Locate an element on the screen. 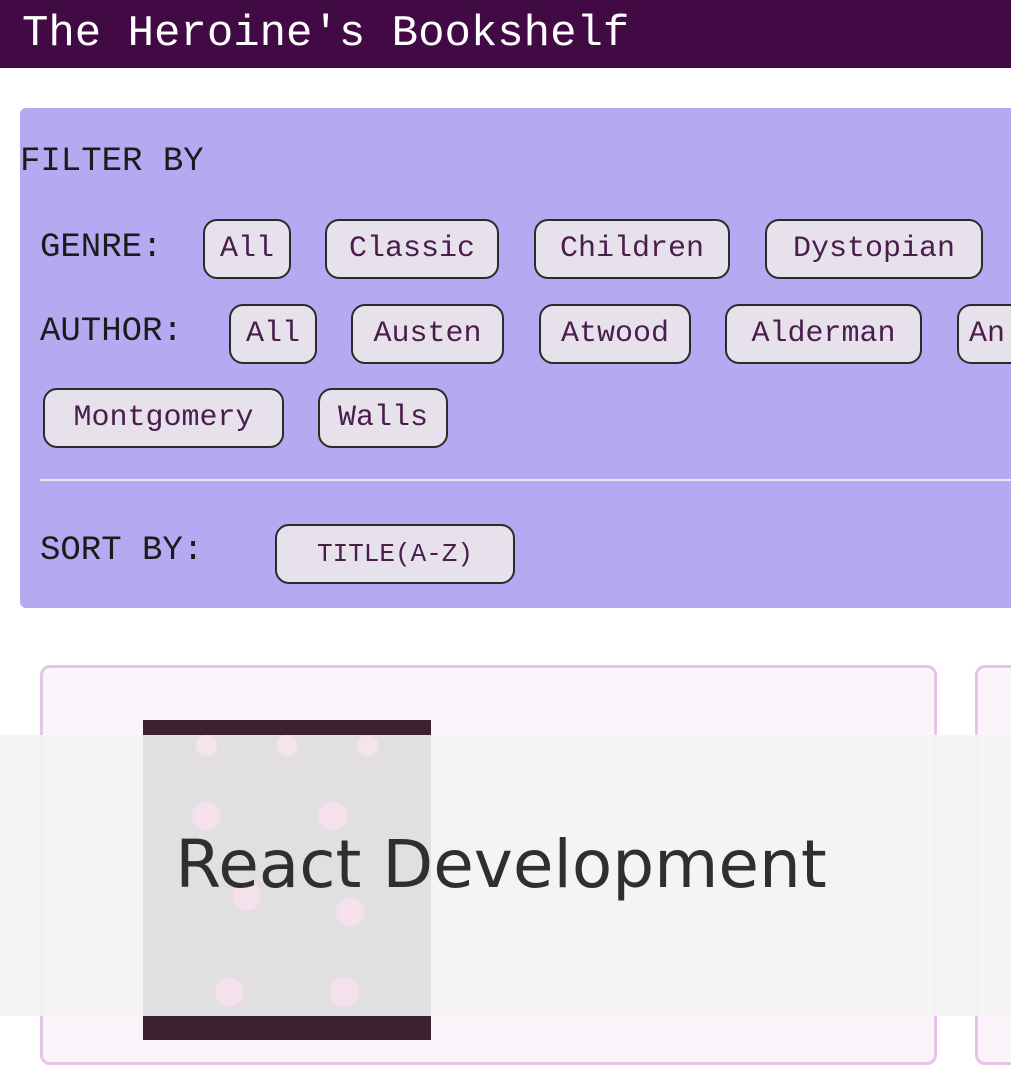 The height and width of the screenshot is (1065, 1011). genre-chip-dystopian: Dystopian is located at coordinates (874, 249).